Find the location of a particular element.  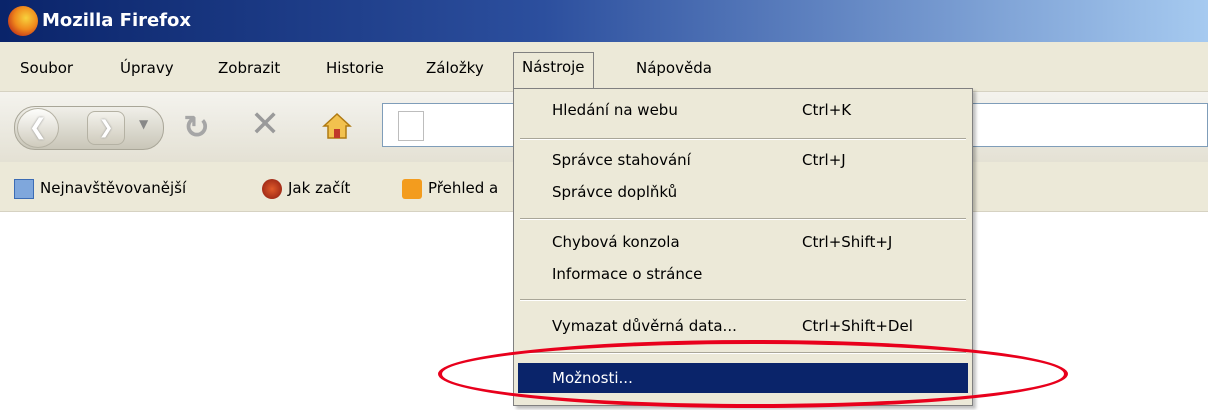

menu-item-web-search: Hledání na webu Ctrl+K is located at coordinates (743, 110).